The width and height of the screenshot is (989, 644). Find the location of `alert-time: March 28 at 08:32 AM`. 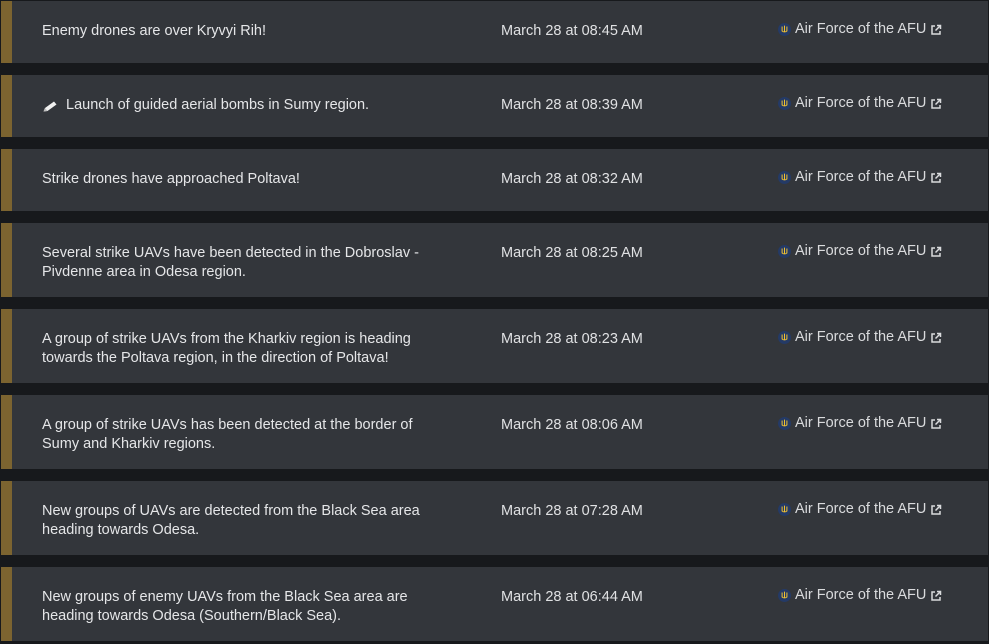

alert-time: March 28 at 08:32 AM is located at coordinates (572, 179).